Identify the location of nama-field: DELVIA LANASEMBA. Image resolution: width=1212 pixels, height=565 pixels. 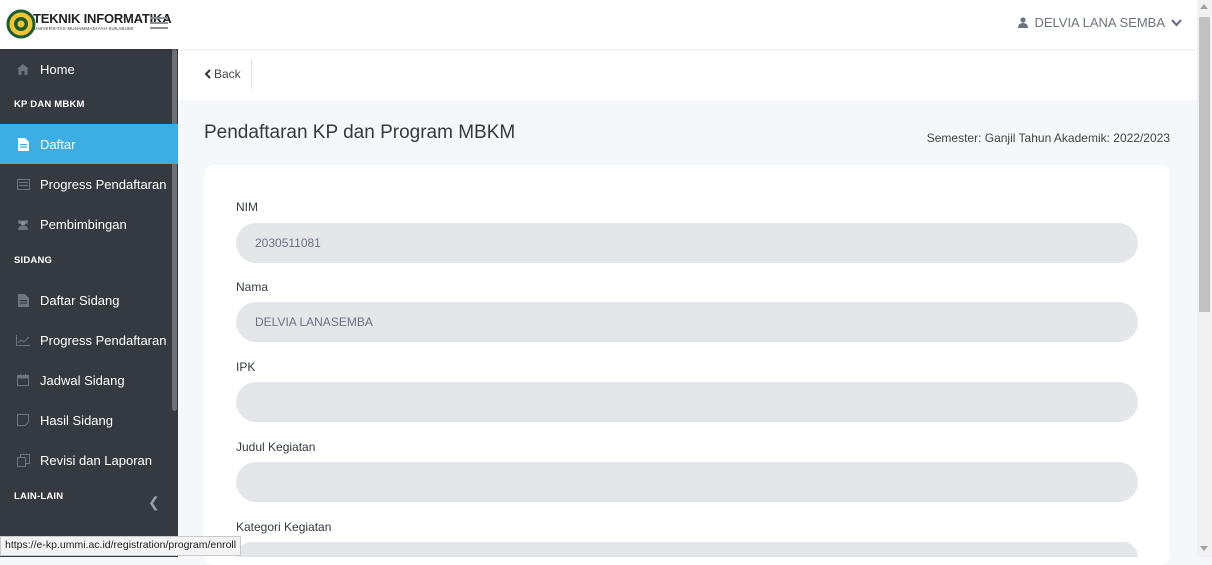
(687, 322).